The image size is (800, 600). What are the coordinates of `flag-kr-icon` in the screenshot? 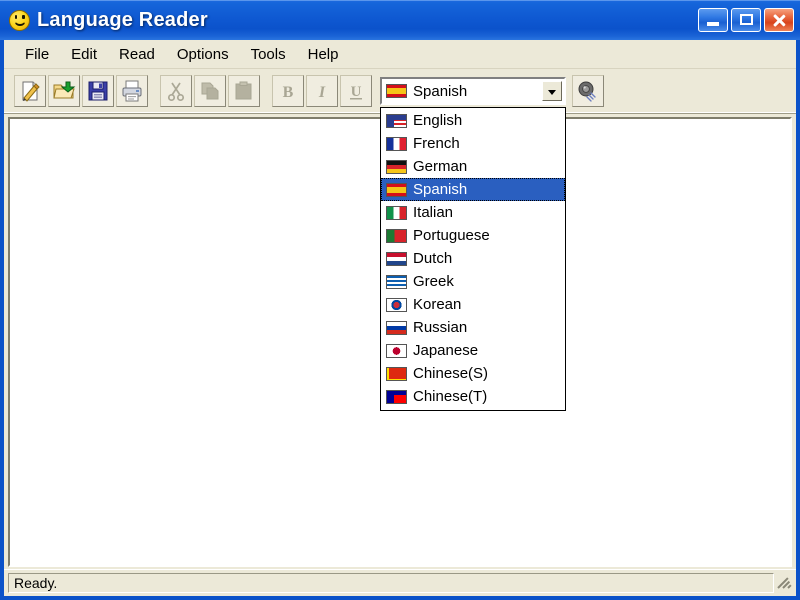 It's located at (396, 304).